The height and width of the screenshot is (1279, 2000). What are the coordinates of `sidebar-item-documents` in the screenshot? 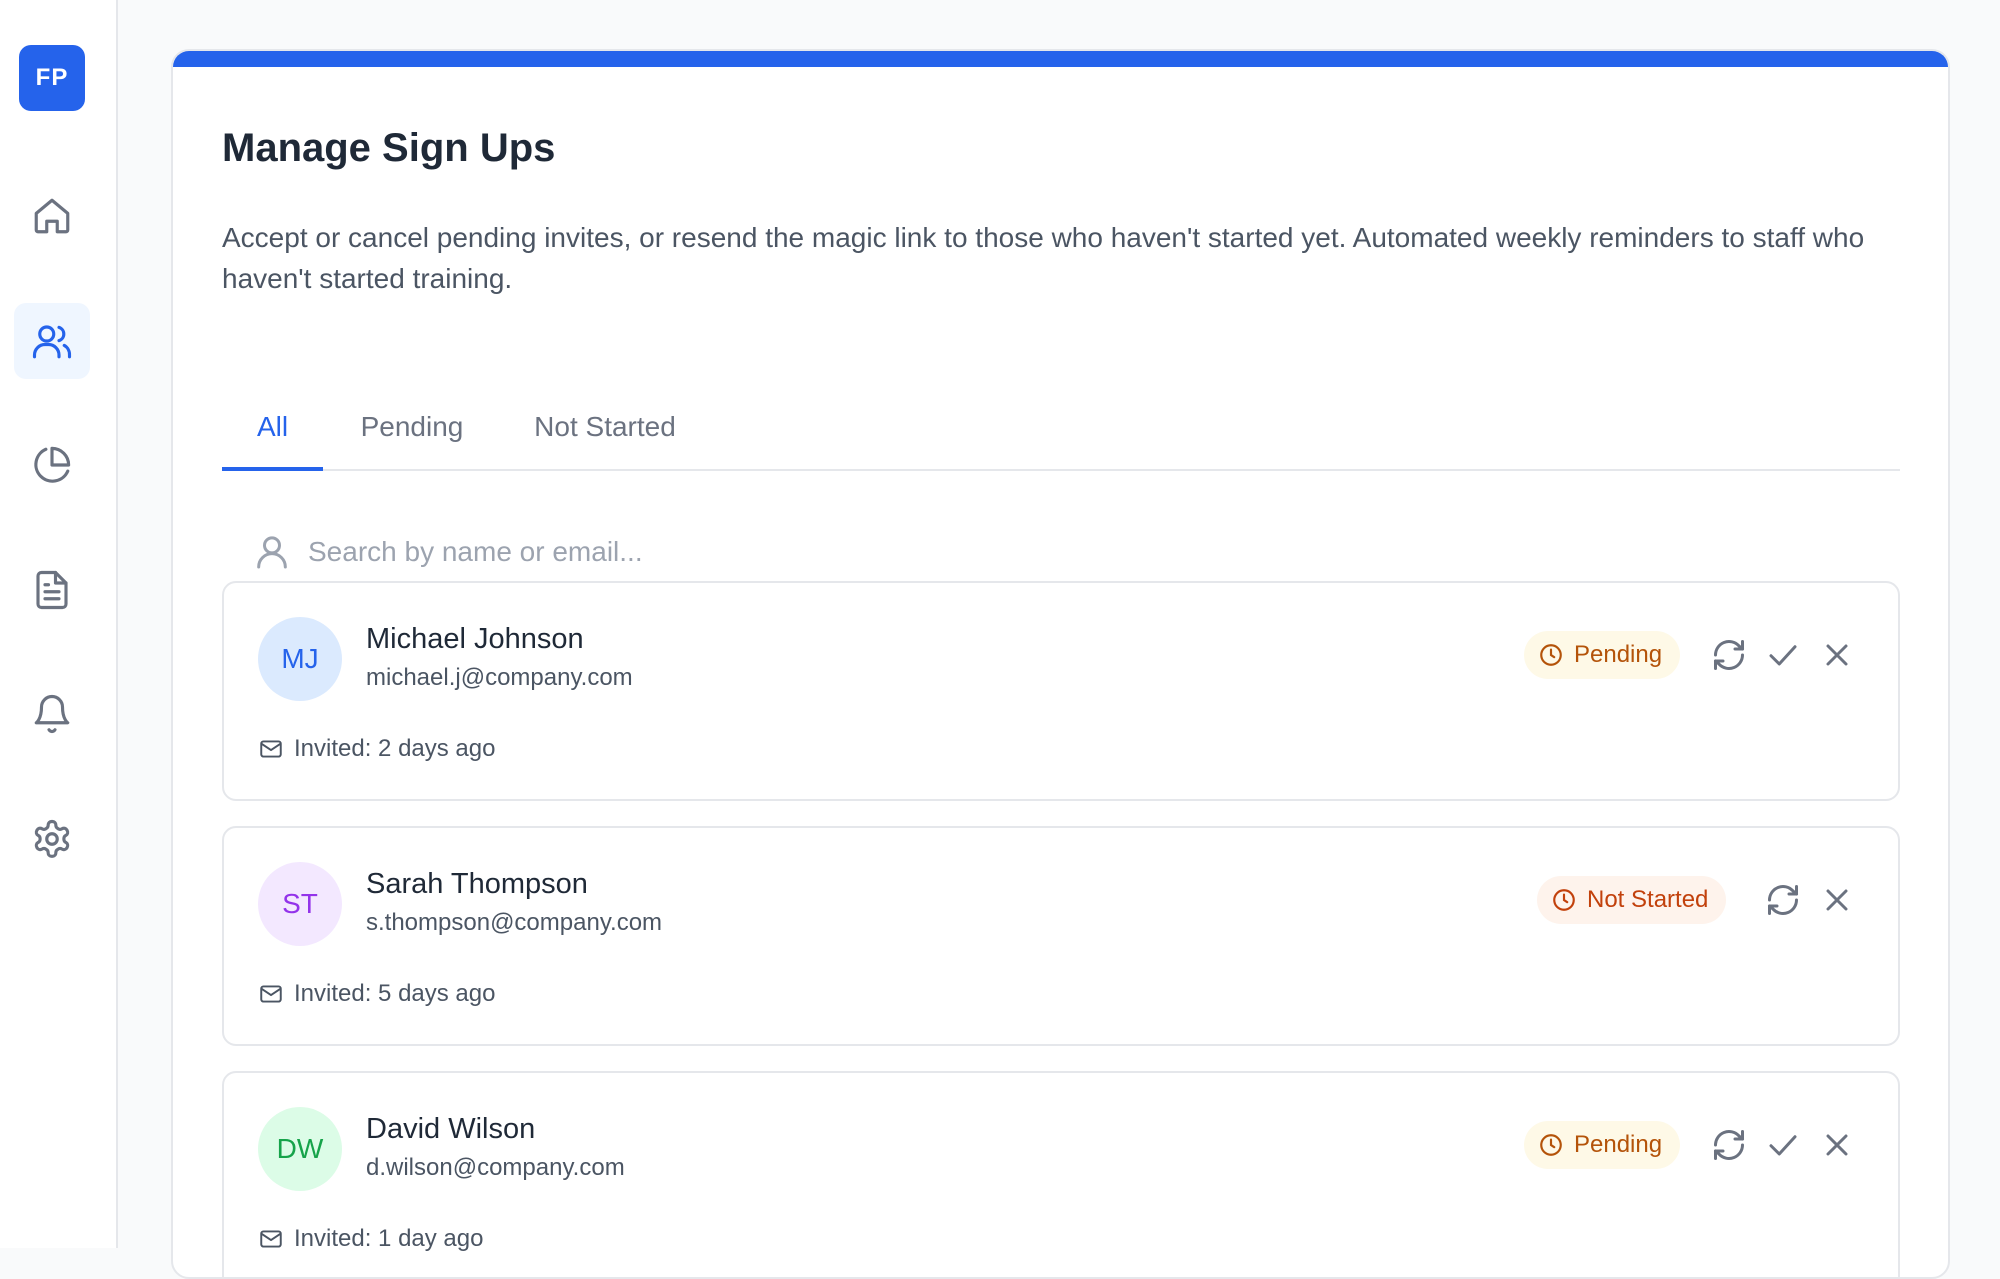 It's located at (52, 590).